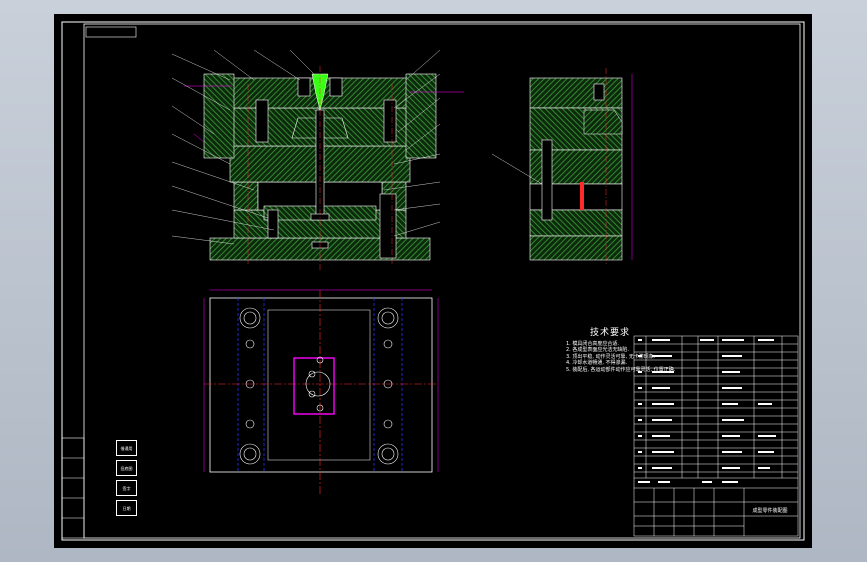  I want to click on side-label: 借通用, so click(126, 448).